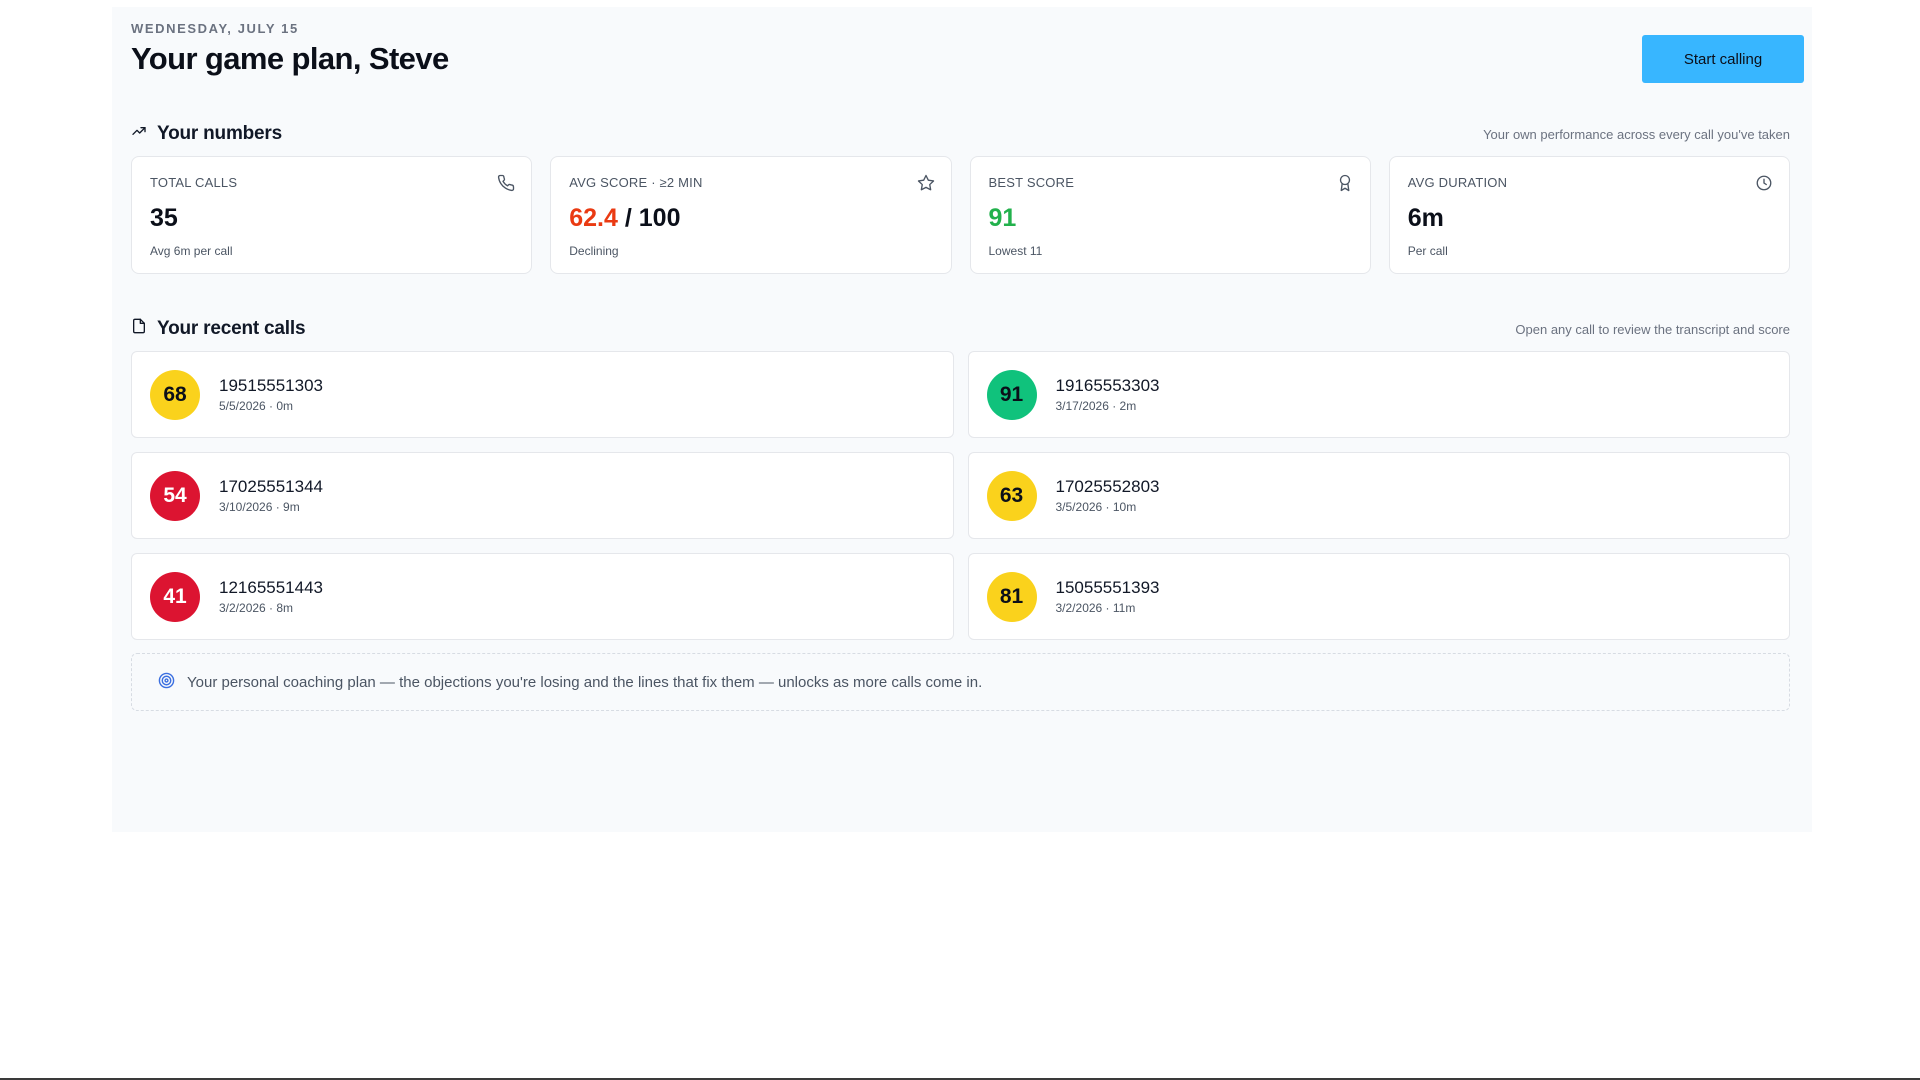 This screenshot has height=1080, width=1920. I want to click on stat-card-total-calls: TOTAL CALLS 35 Avg 6m per call, so click(332, 215).